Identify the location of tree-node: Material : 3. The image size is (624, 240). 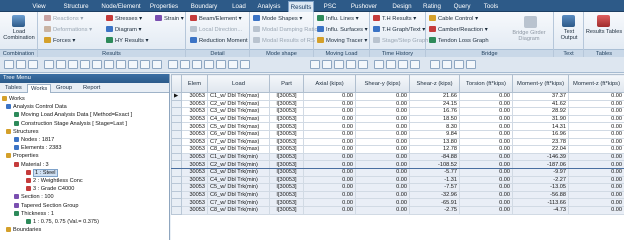
(31, 165).